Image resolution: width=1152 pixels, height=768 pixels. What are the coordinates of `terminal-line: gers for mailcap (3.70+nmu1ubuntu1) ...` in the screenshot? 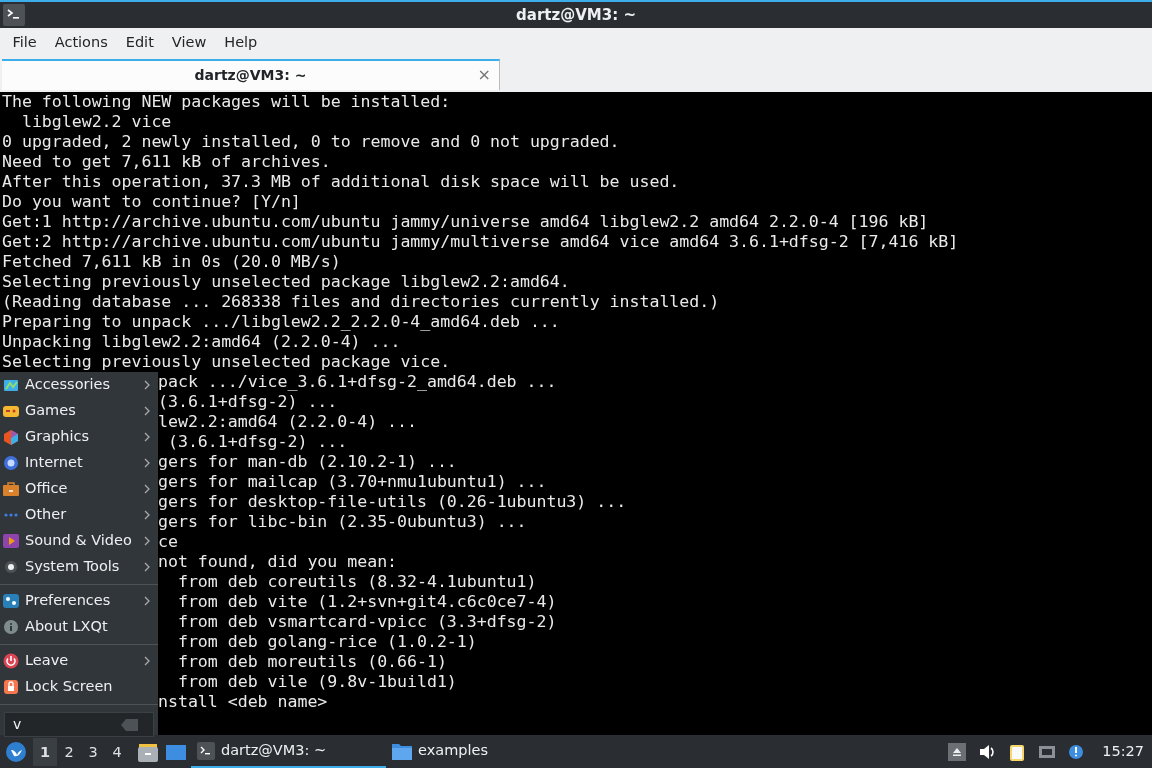 It's located at (353, 482).